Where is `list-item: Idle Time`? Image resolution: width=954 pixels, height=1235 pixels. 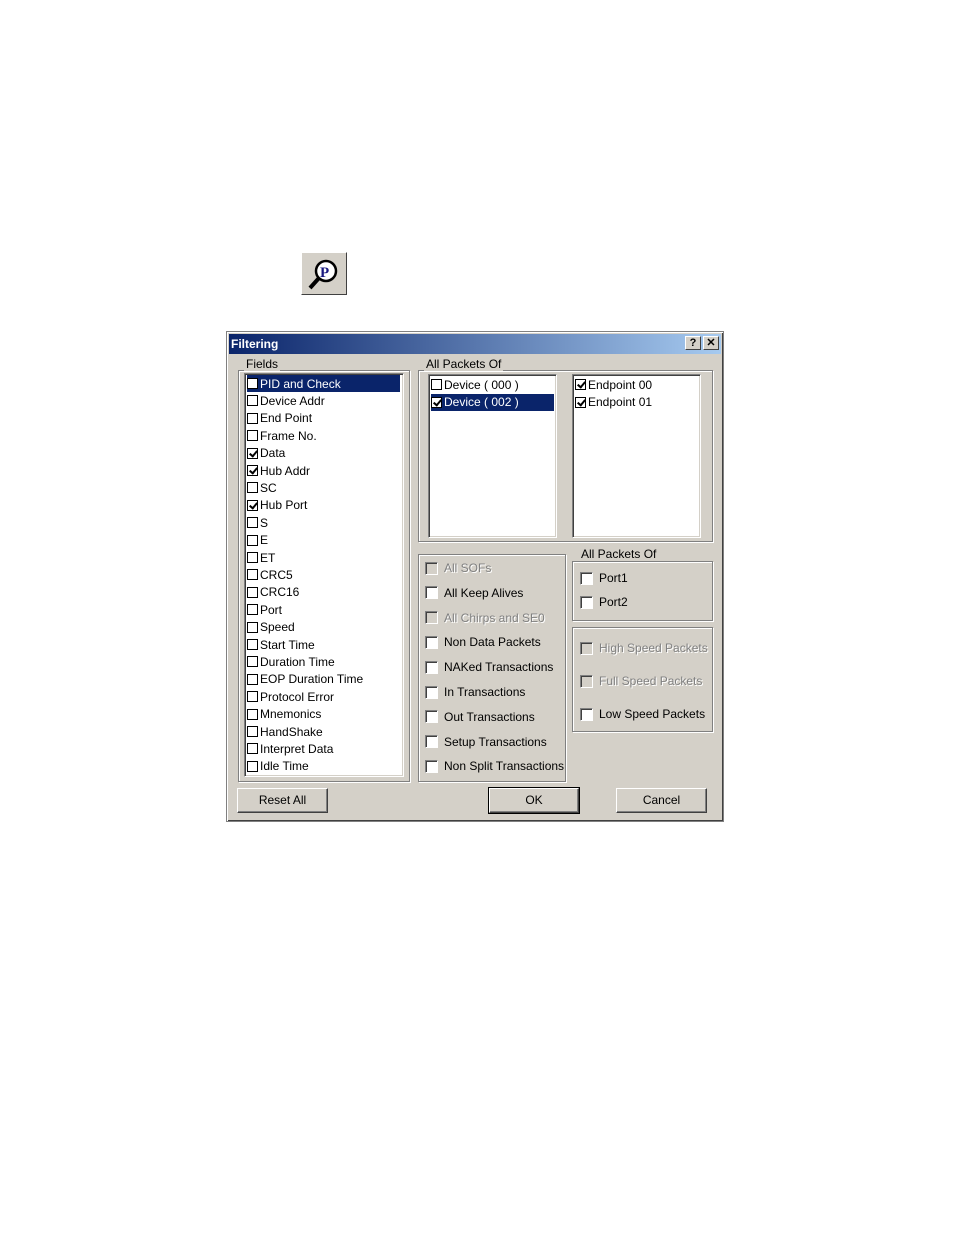 list-item: Idle Time is located at coordinates (323, 766).